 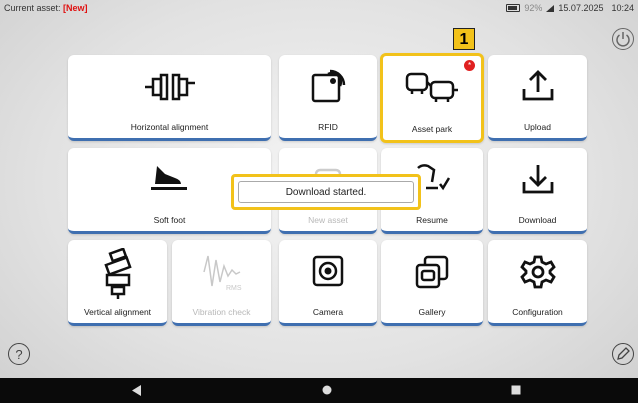 What do you see at coordinates (431, 87) in the screenshot?
I see `asset-park-icon` at bounding box center [431, 87].